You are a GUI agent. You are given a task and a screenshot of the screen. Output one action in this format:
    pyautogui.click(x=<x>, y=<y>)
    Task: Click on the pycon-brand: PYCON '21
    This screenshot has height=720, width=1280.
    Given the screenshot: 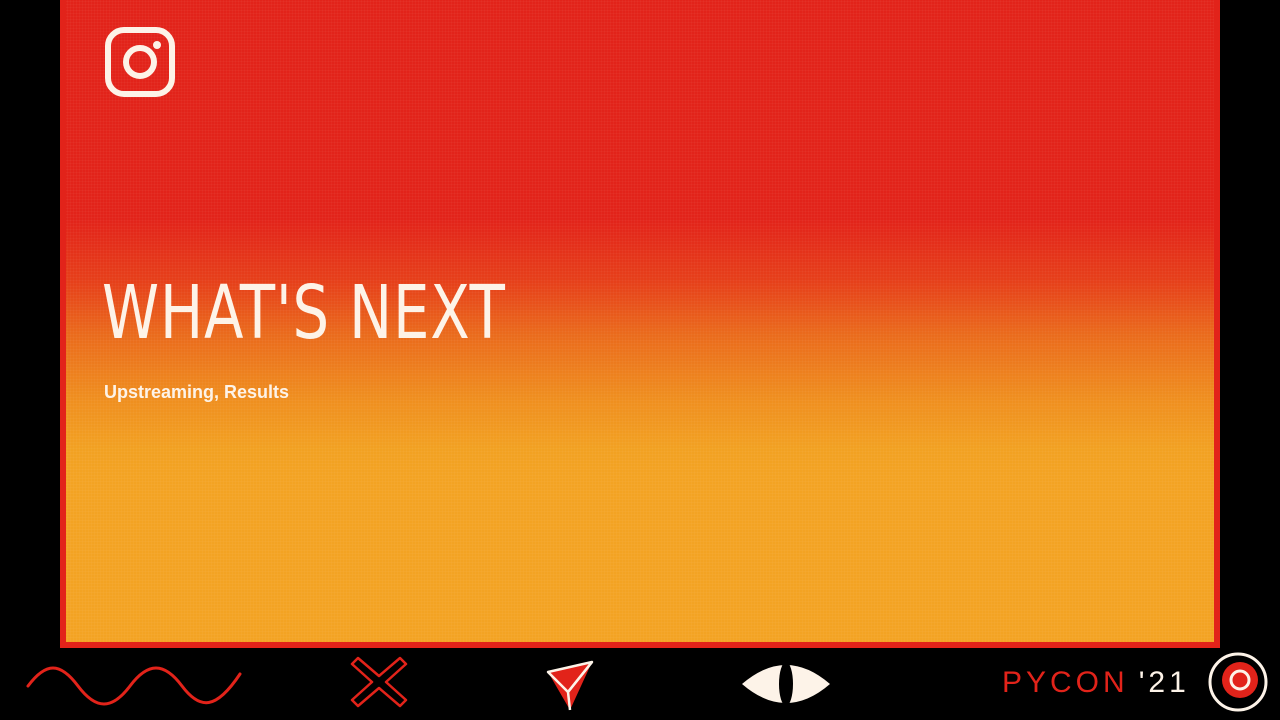 What is the action you would take?
    pyautogui.click(x=1096, y=683)
    